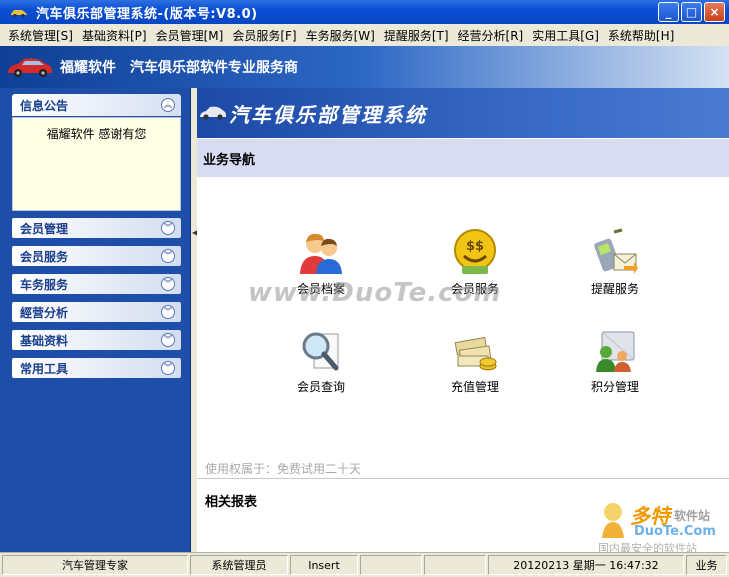  I want to click on menu-tools: 实用工具[G], so click(565, 35).